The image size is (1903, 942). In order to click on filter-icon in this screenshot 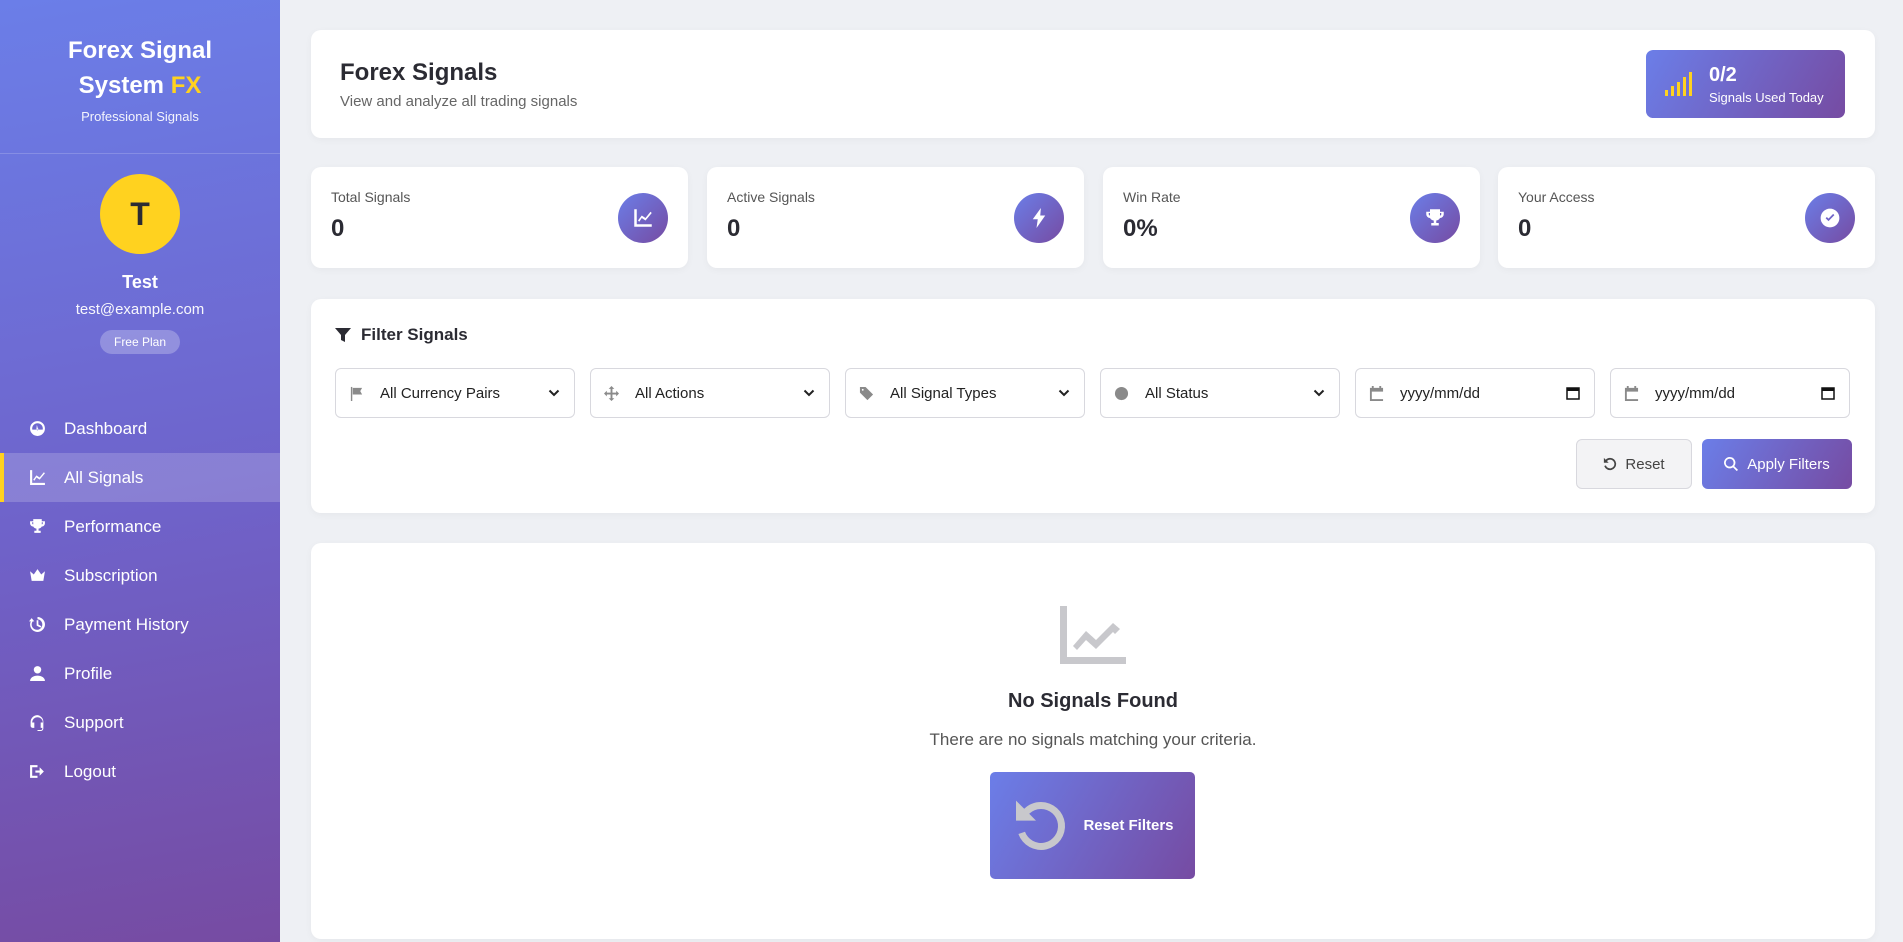, I will do `click(343, 335)`.